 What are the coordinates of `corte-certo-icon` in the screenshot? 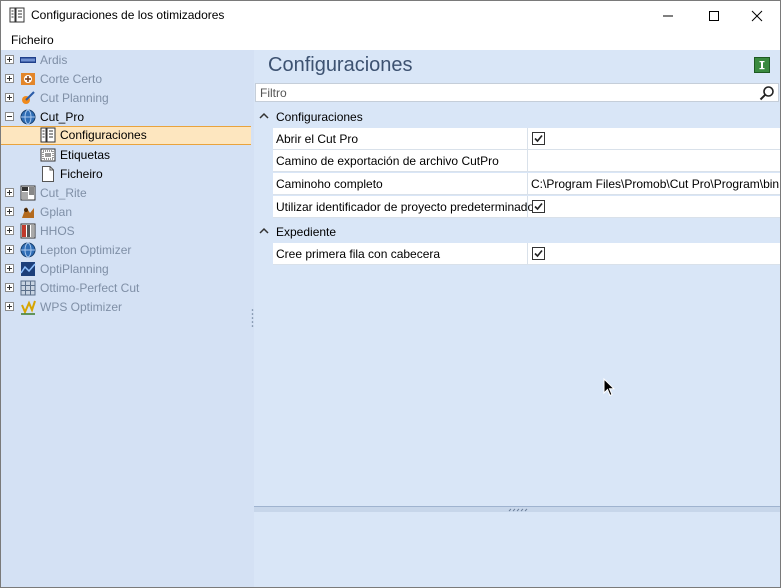 It's located at (28, 79).